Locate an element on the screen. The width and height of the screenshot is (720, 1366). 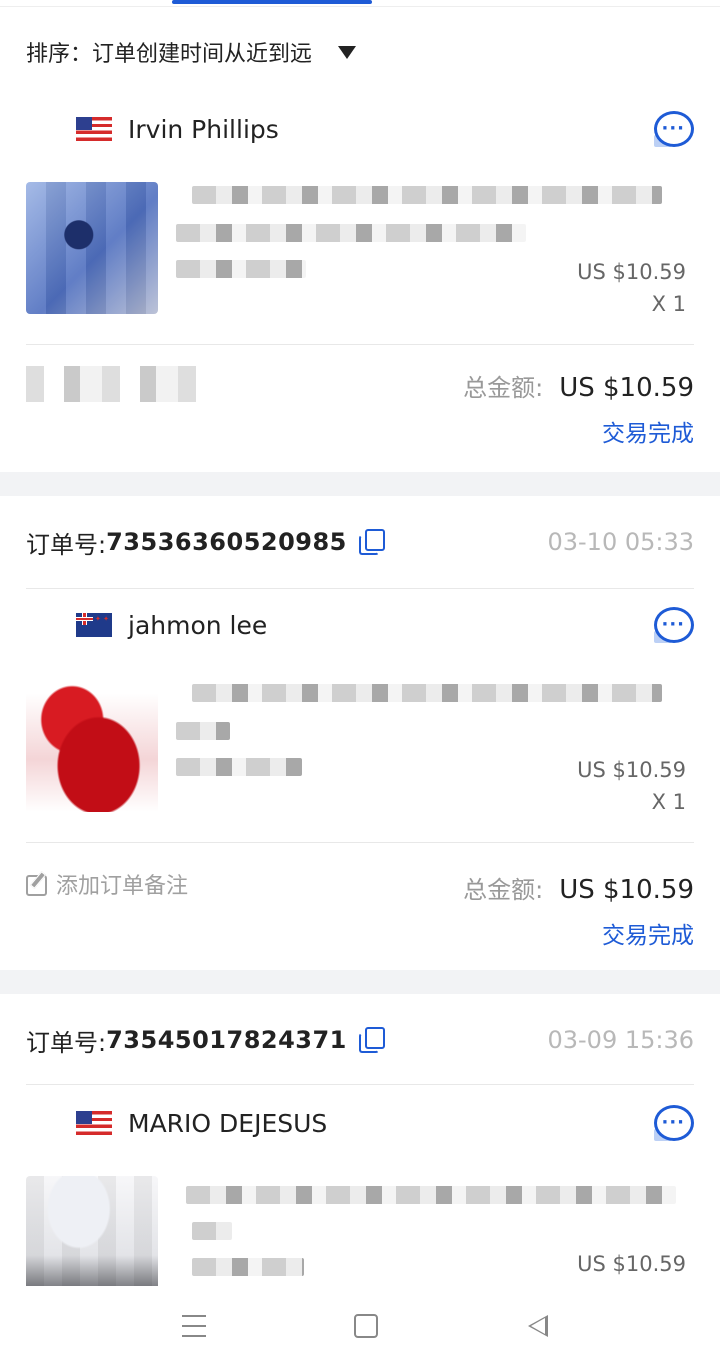
order-summary: 添加订单备注 总金额: US $10.59 交易完成 is located at coordinates (360, 905).